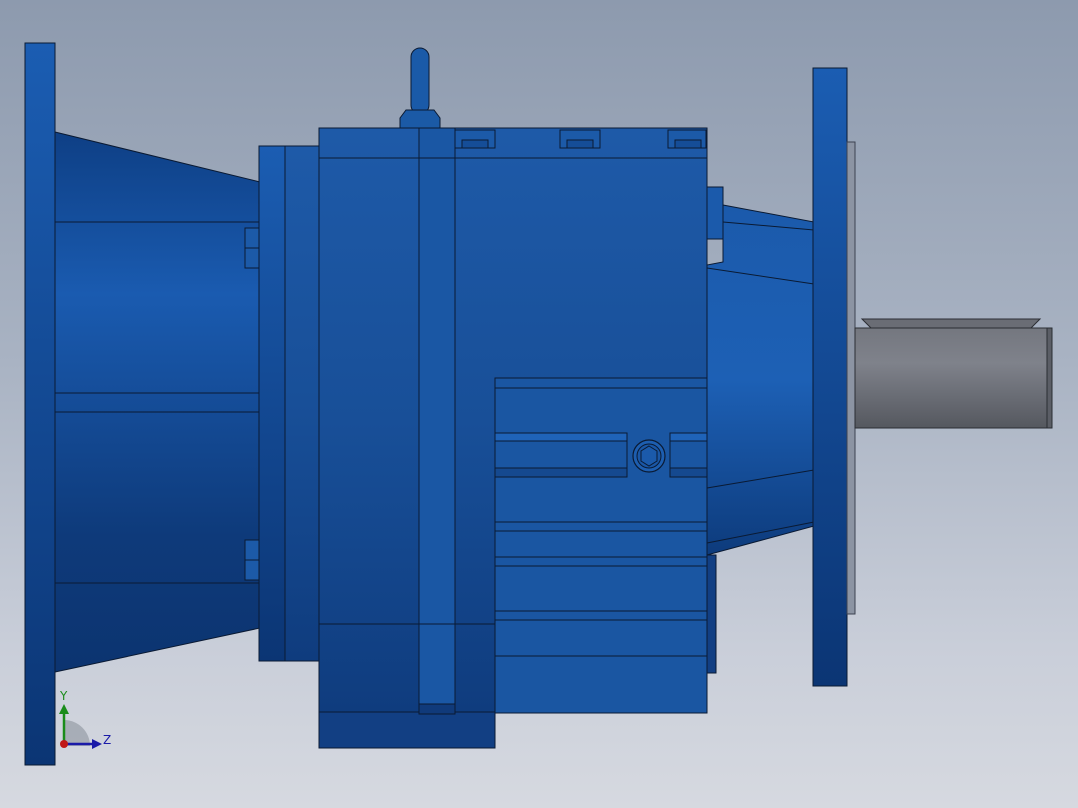 This screenshot has width=1078, height=808. Describe the element at coordinates (157, 402) in the screenshot. I see `motor-adapter-cone` at that location.